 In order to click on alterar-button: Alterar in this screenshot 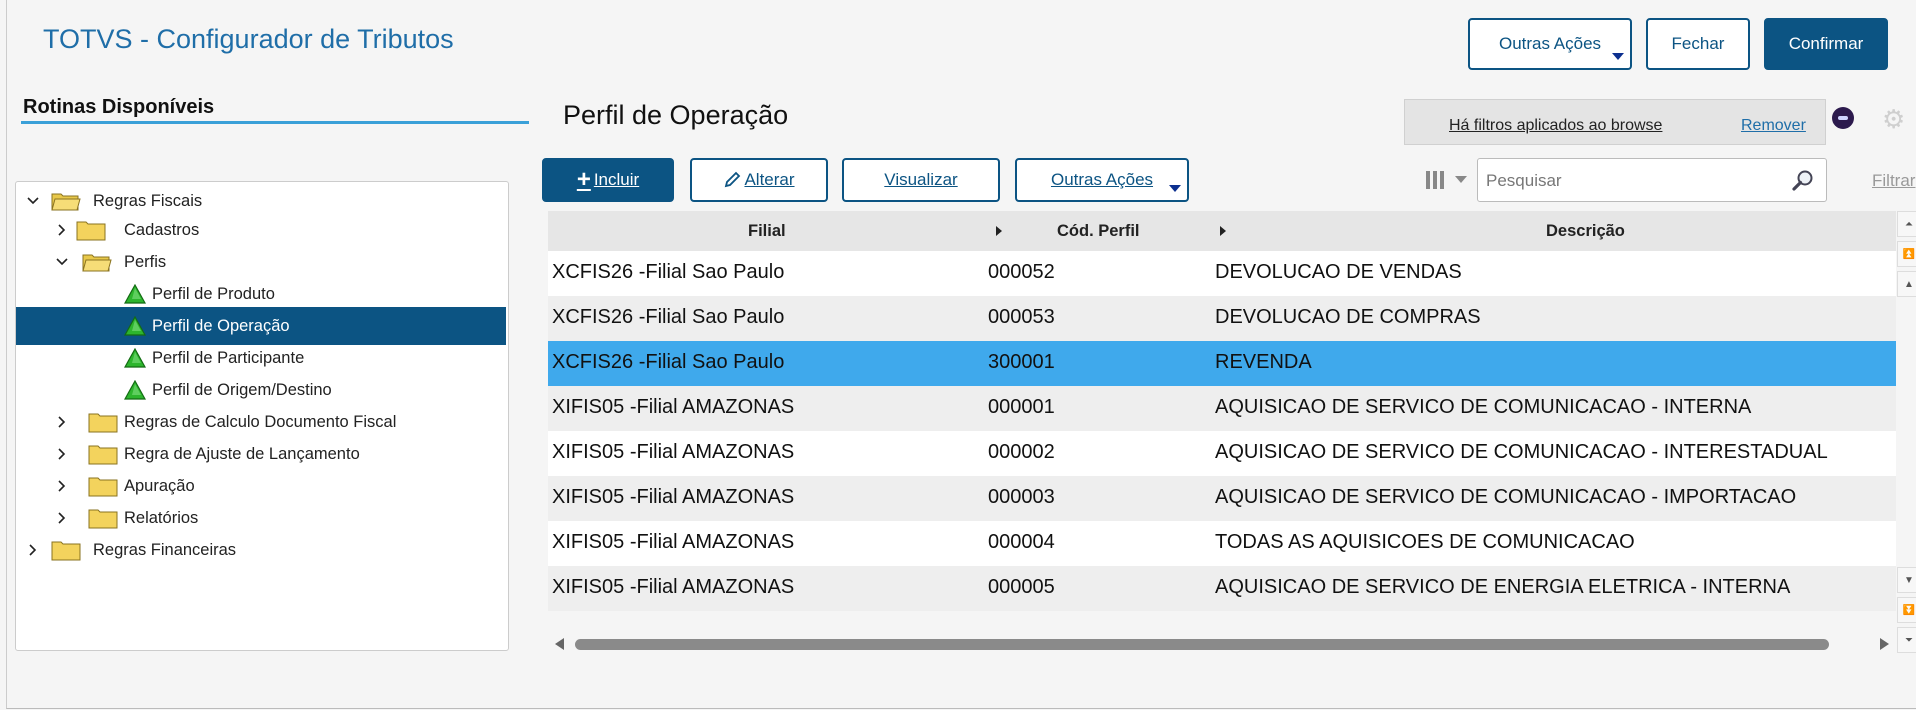, I will do `click(759, 180)`.